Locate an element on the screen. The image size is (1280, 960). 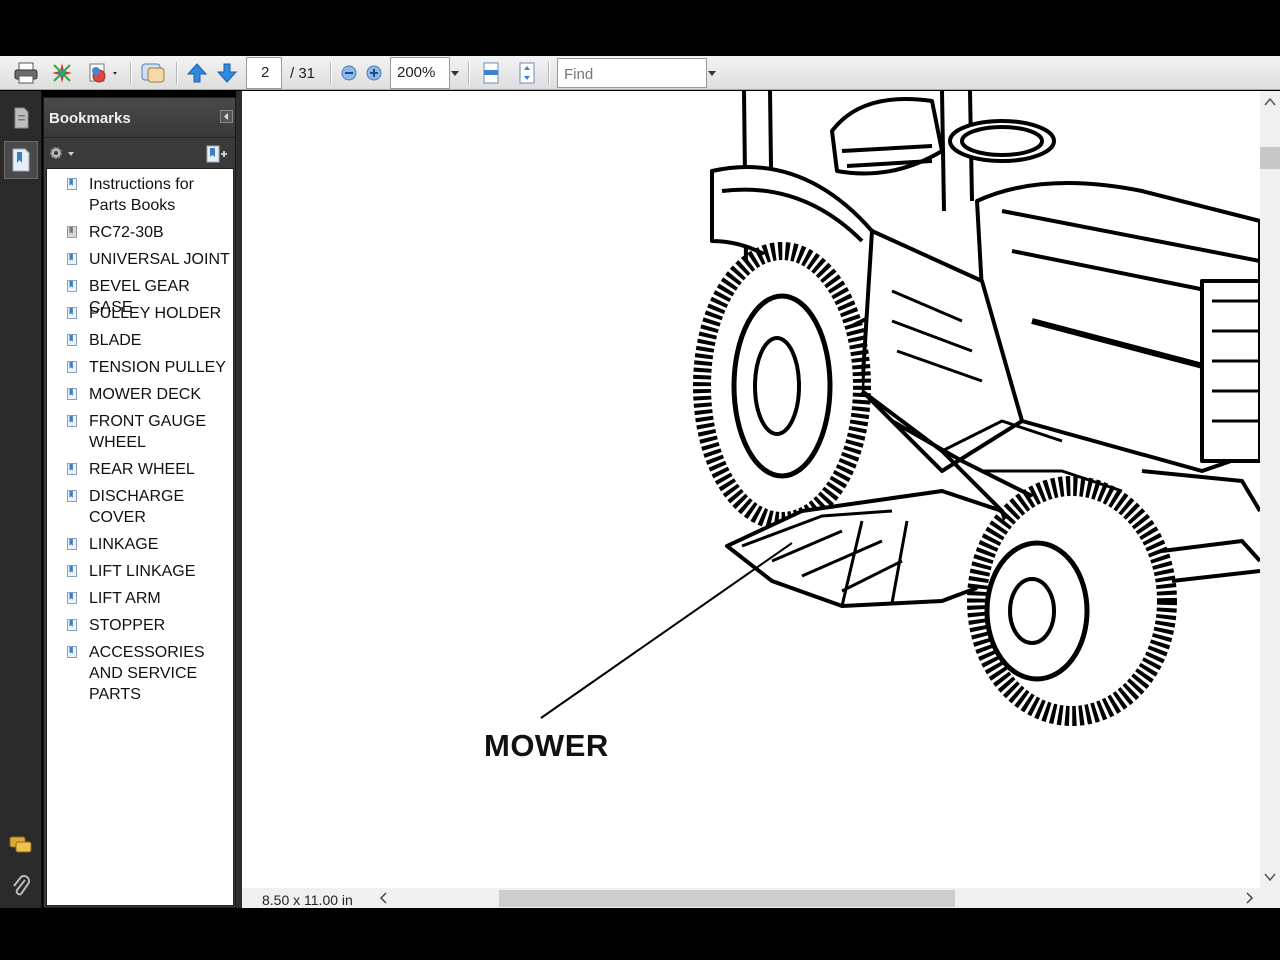
find-input-field is located at coordinates (634, 74).